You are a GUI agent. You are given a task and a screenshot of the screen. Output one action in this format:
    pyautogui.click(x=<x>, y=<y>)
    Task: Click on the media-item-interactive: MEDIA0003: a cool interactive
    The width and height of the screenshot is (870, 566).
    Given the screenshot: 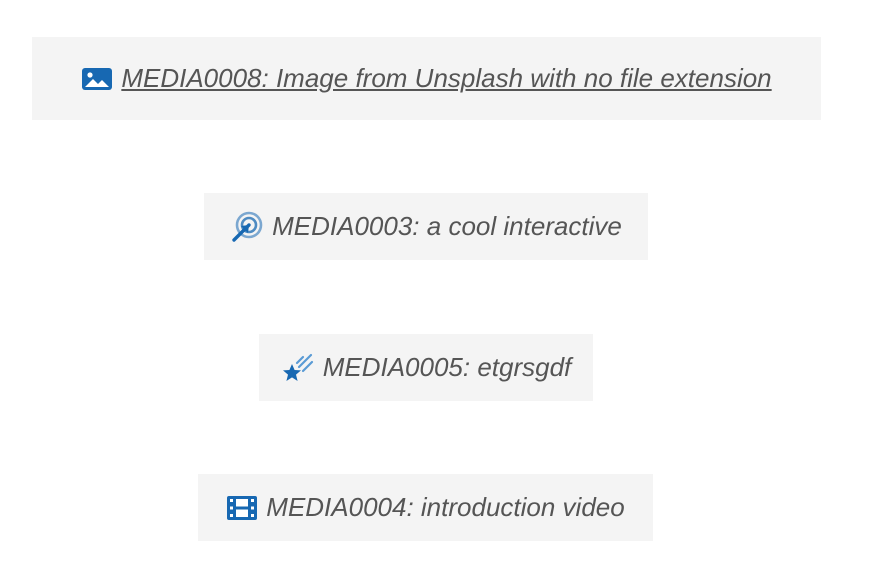 What is the action you would take?
    pyautogui.click(x=426, y=226)
    